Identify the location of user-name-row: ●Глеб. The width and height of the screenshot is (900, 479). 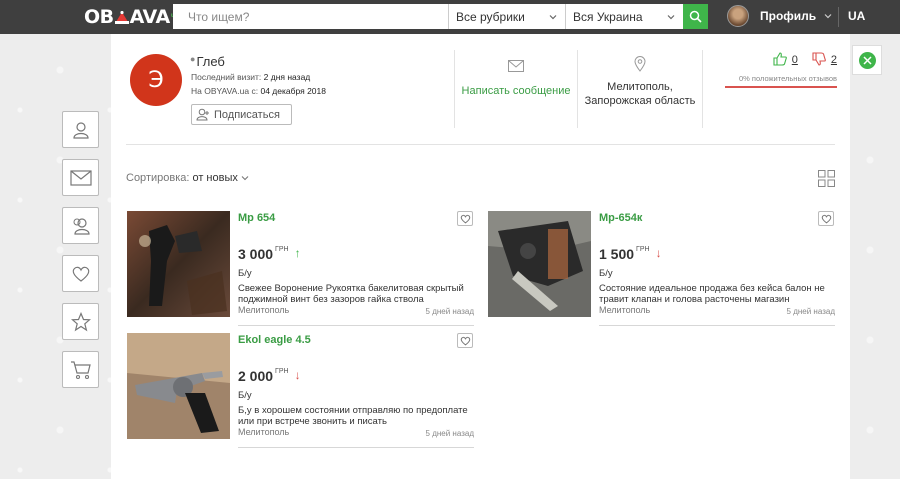
(207, 61).